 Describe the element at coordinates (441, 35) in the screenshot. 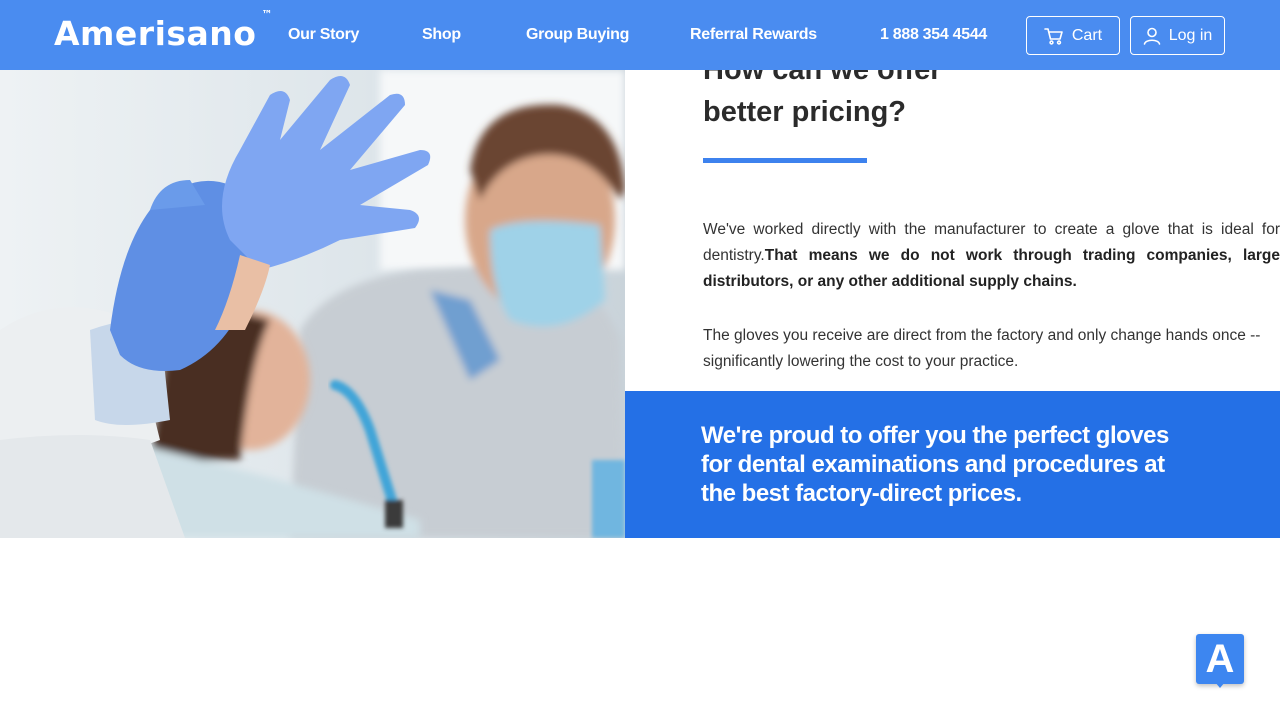

I see `nav-shop: Shop` at that location.